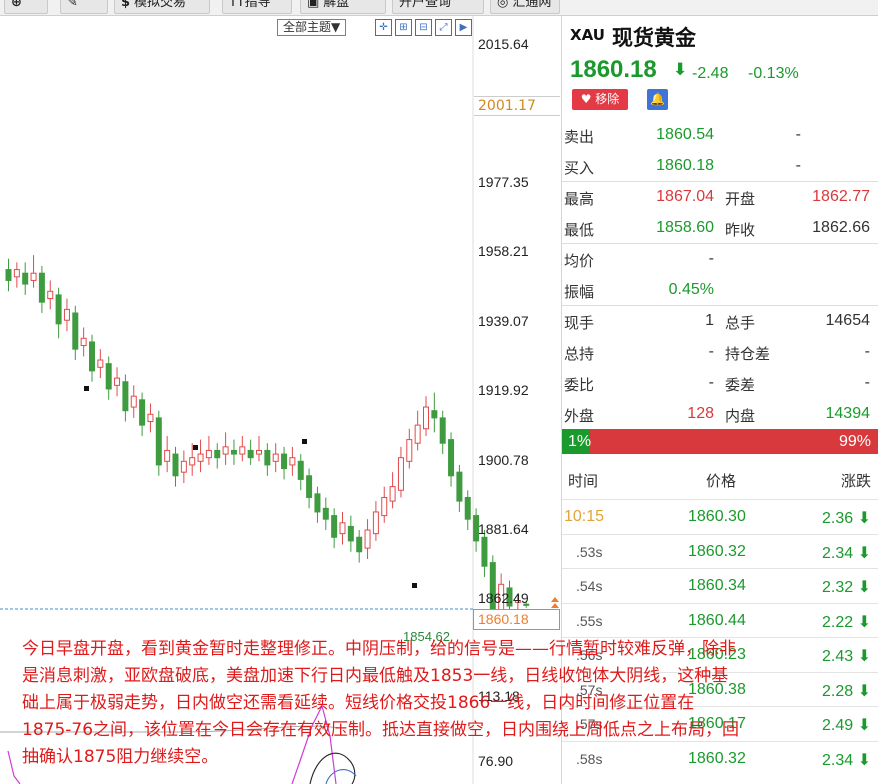 The width and height of the screenshot is (878, 784). I want to click on quote-label: 持仓差, so click(748, 354).